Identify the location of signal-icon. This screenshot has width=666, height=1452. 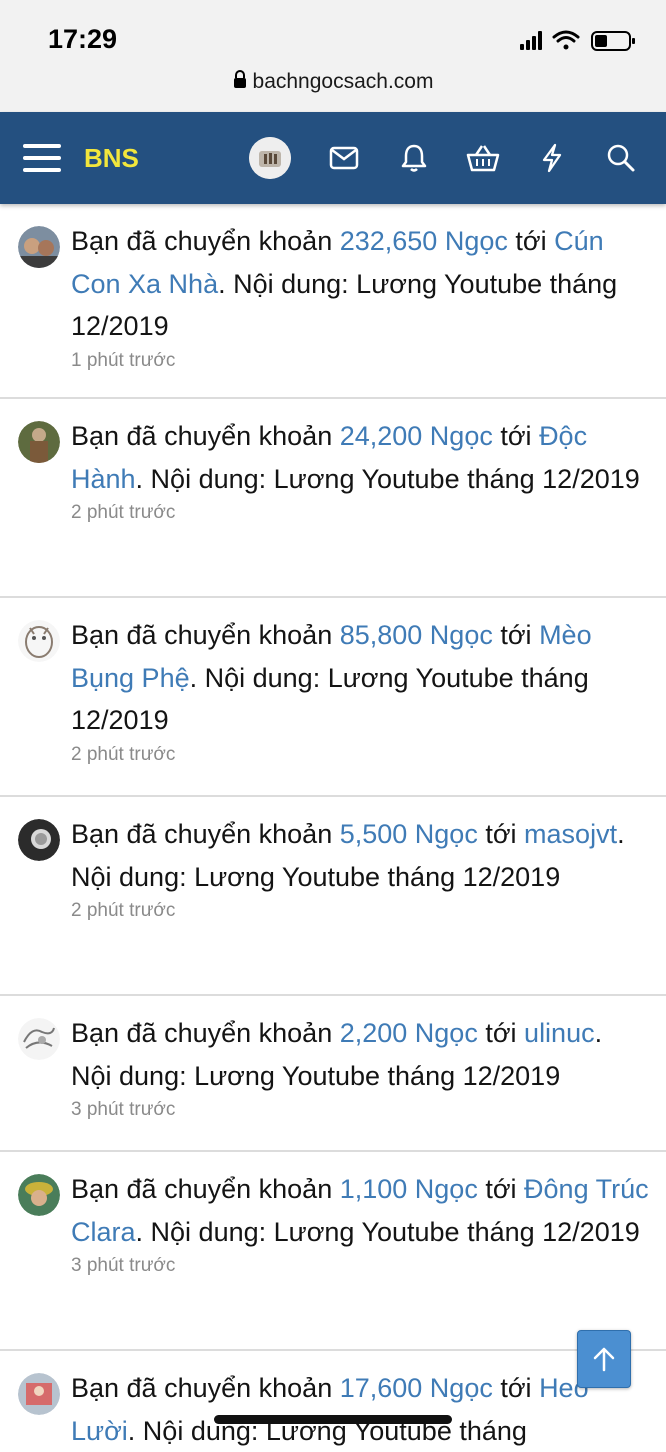
(531, 40).